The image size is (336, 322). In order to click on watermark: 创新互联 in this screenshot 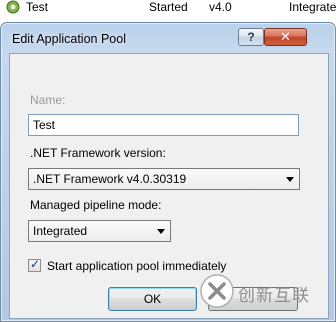, I will do `click(268, 294)`.